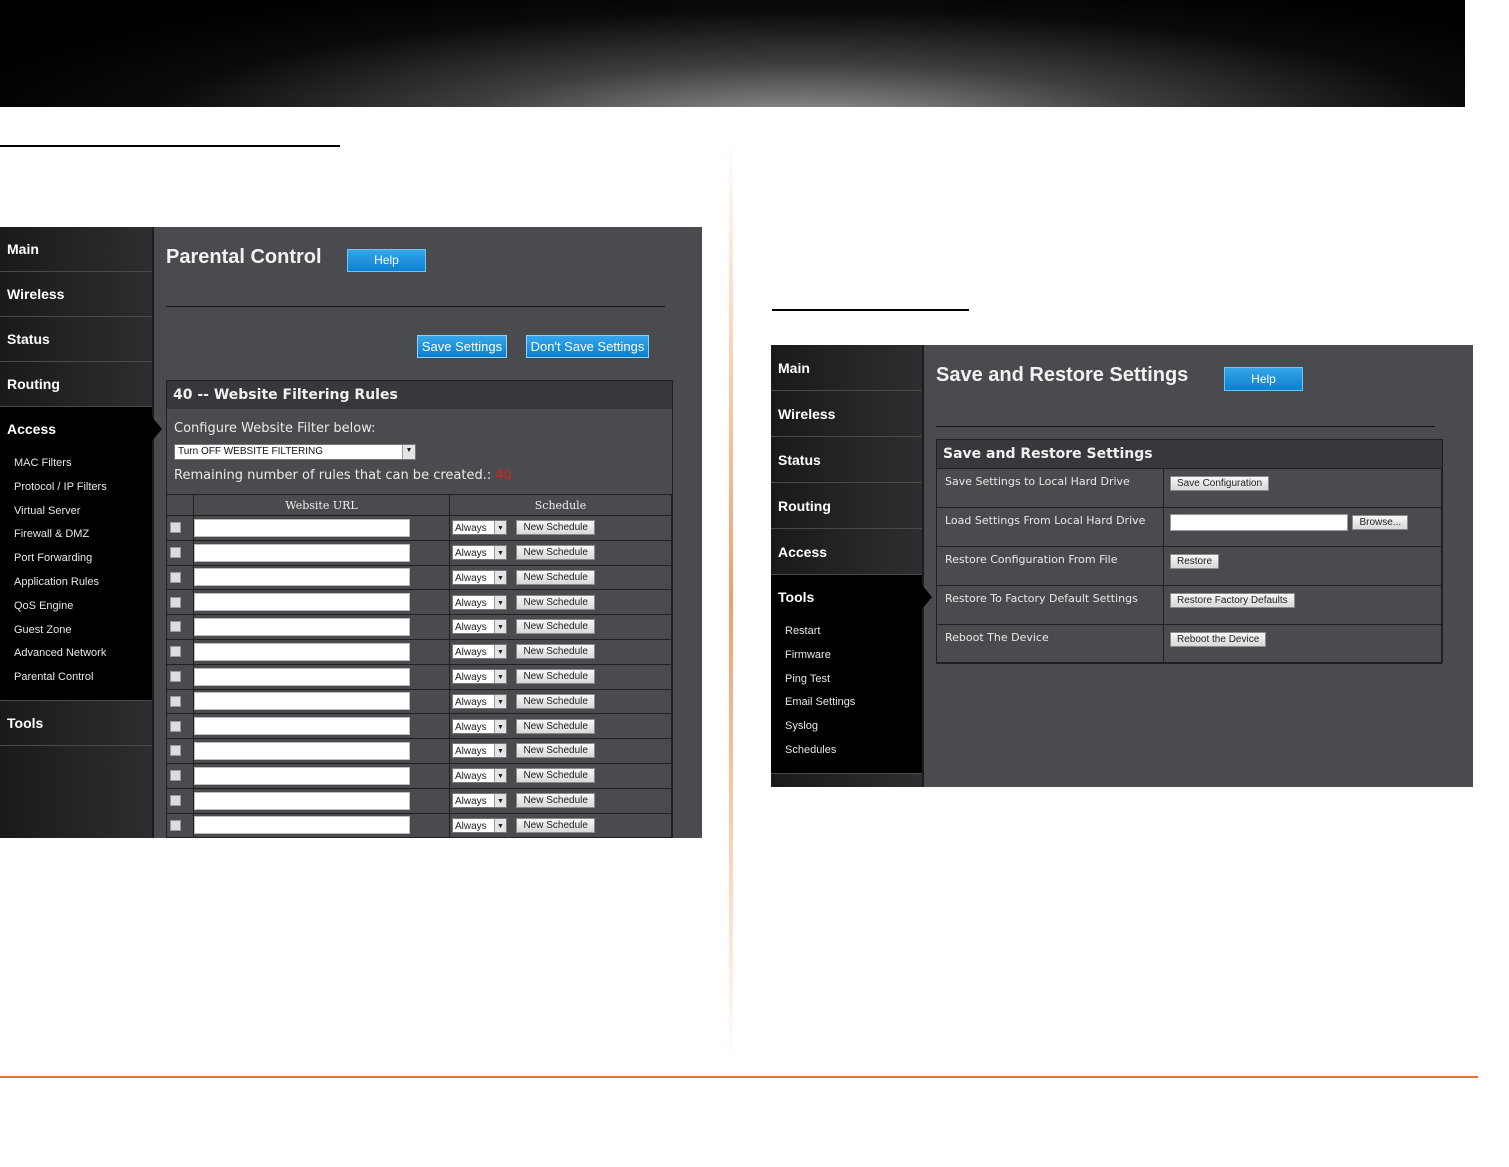  What do you see at coordinates (853, 632) in the screenshot?
I see `submenu-item-restart: Restart` at bounding box center [853, 632].